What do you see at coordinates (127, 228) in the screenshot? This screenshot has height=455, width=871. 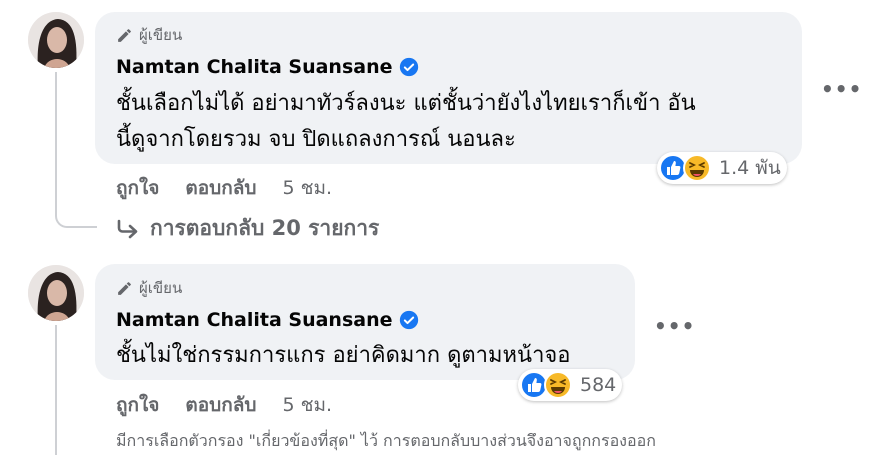 I see `reply-arrow-icon` at bounding box center [127, 228].